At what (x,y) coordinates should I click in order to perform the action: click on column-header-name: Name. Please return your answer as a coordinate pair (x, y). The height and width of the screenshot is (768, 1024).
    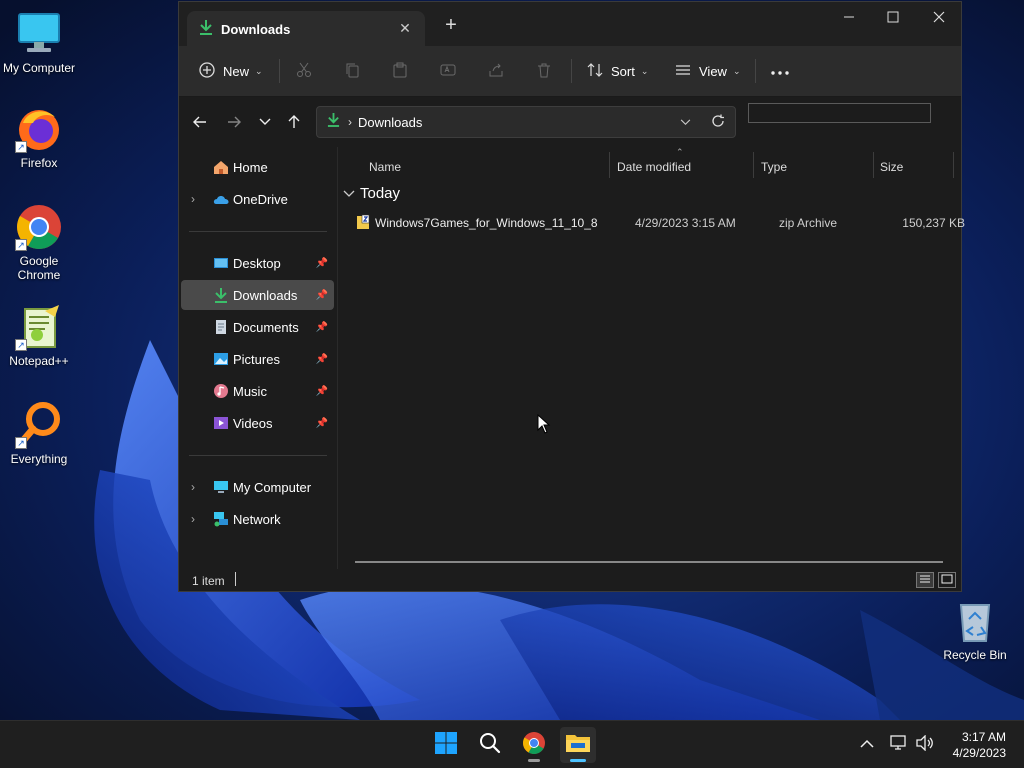
    Looking at the image, I should click on (385, 167).